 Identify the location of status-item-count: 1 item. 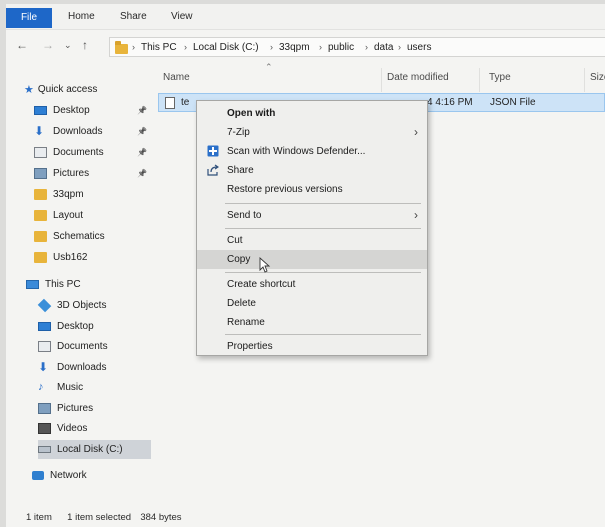
(39, 517).